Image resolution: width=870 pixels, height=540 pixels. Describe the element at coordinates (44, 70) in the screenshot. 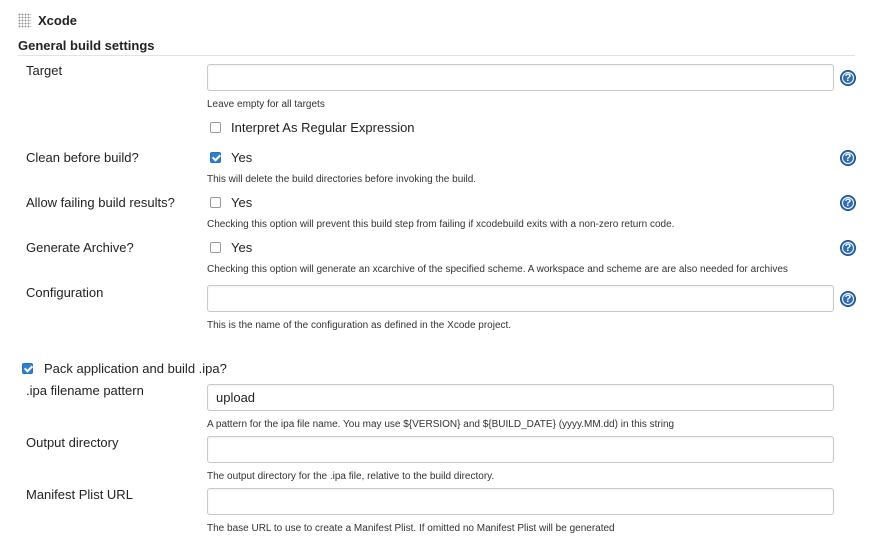

I see `target-label: Target` at that location.